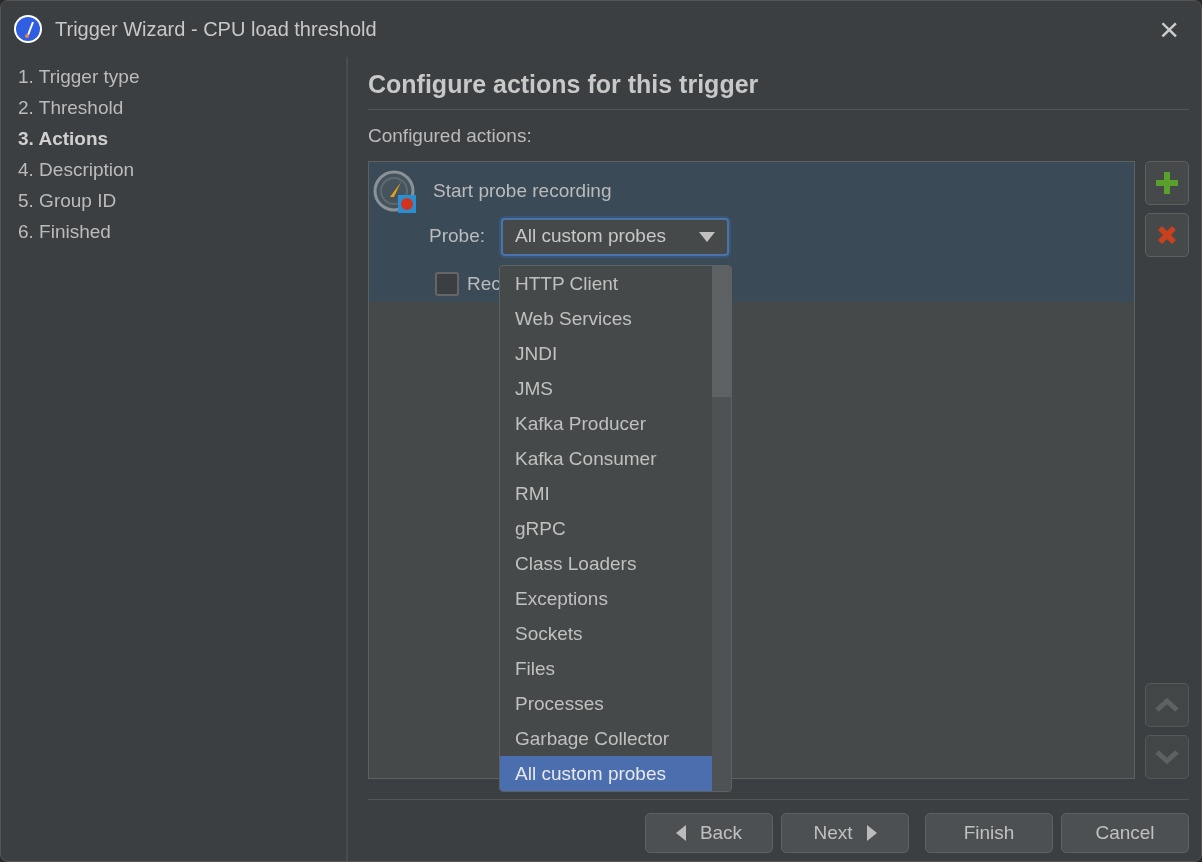 Image resolution: width=1202 pixels, height=862 pixels. I want to click on dropdown-option: Sockets, so click(606, 633).